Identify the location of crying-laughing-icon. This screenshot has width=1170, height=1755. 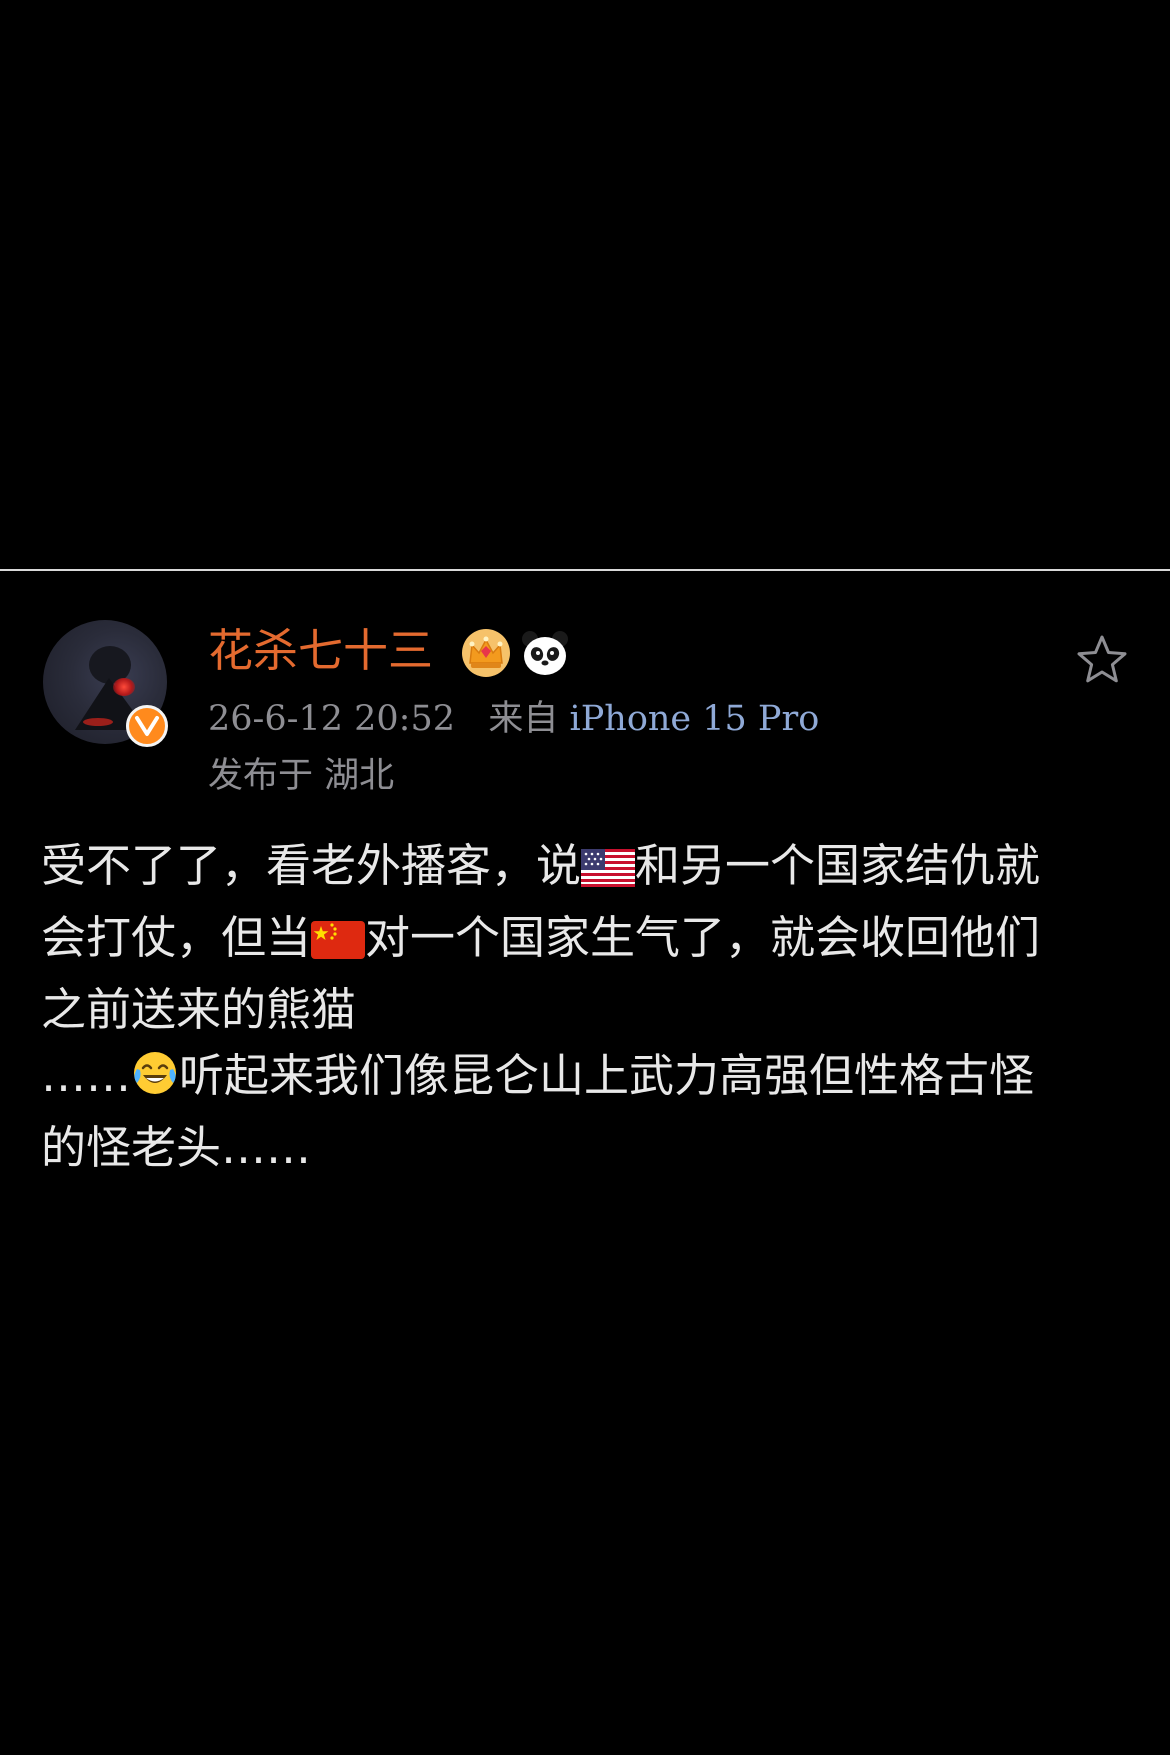
(155, 1082).